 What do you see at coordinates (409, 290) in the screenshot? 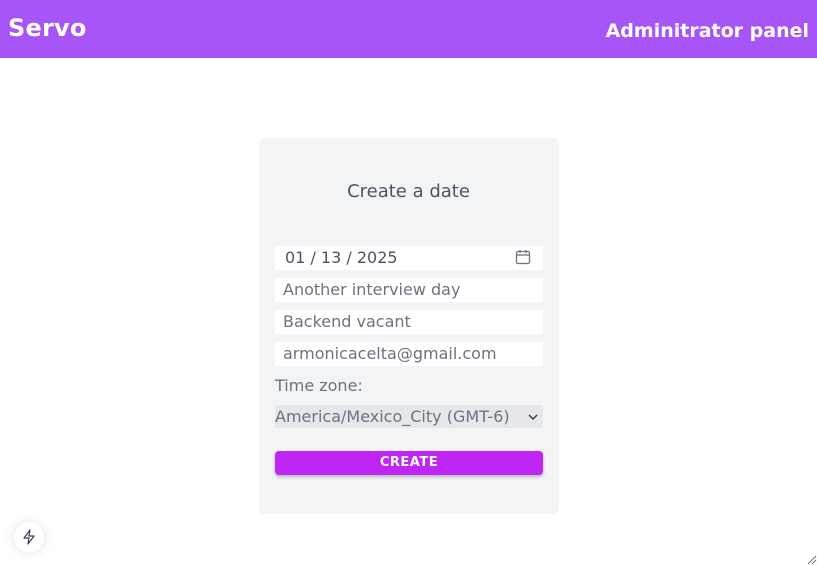
I see `title-input` at bounding box center [409, 290].